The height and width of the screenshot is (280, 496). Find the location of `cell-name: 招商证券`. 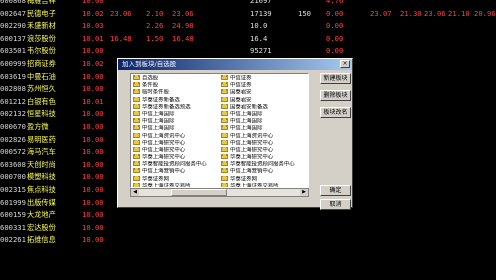

cell-name: 招商证券 is located at coordinates (41, 63).